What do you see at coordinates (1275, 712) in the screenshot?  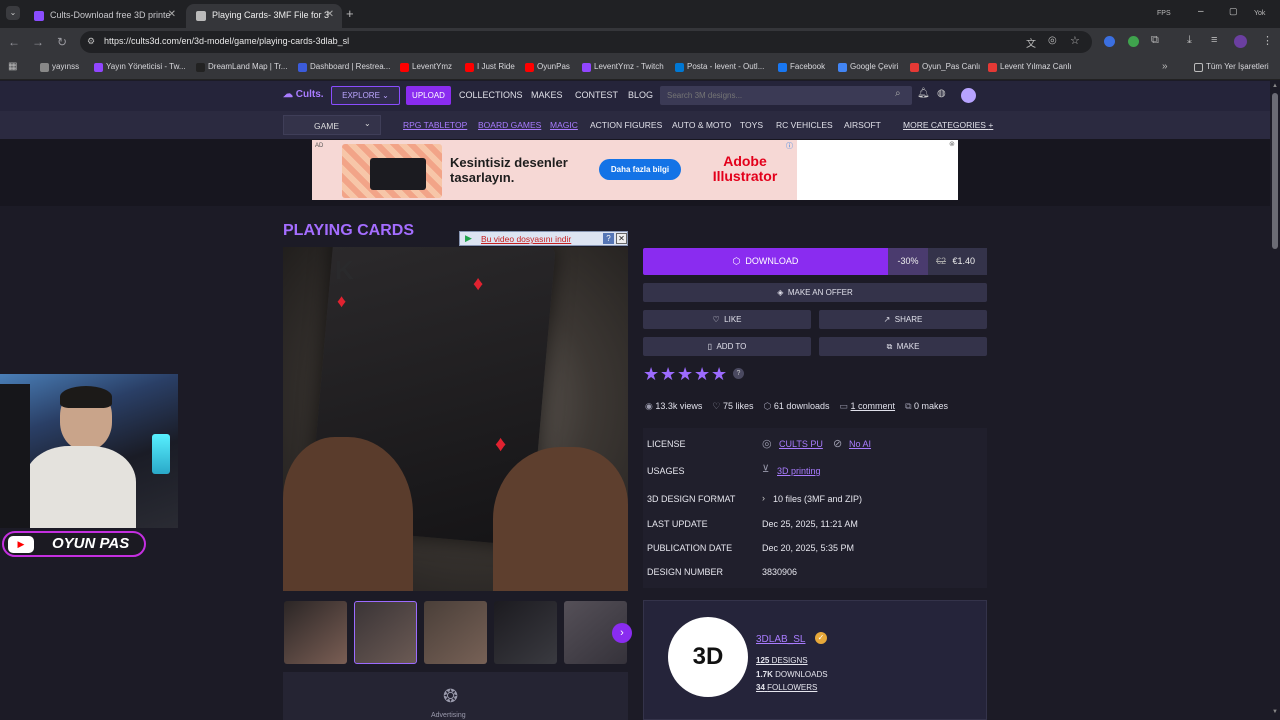 I see `scroll-down-icon: ▼` at bounding box center [1275, 712].